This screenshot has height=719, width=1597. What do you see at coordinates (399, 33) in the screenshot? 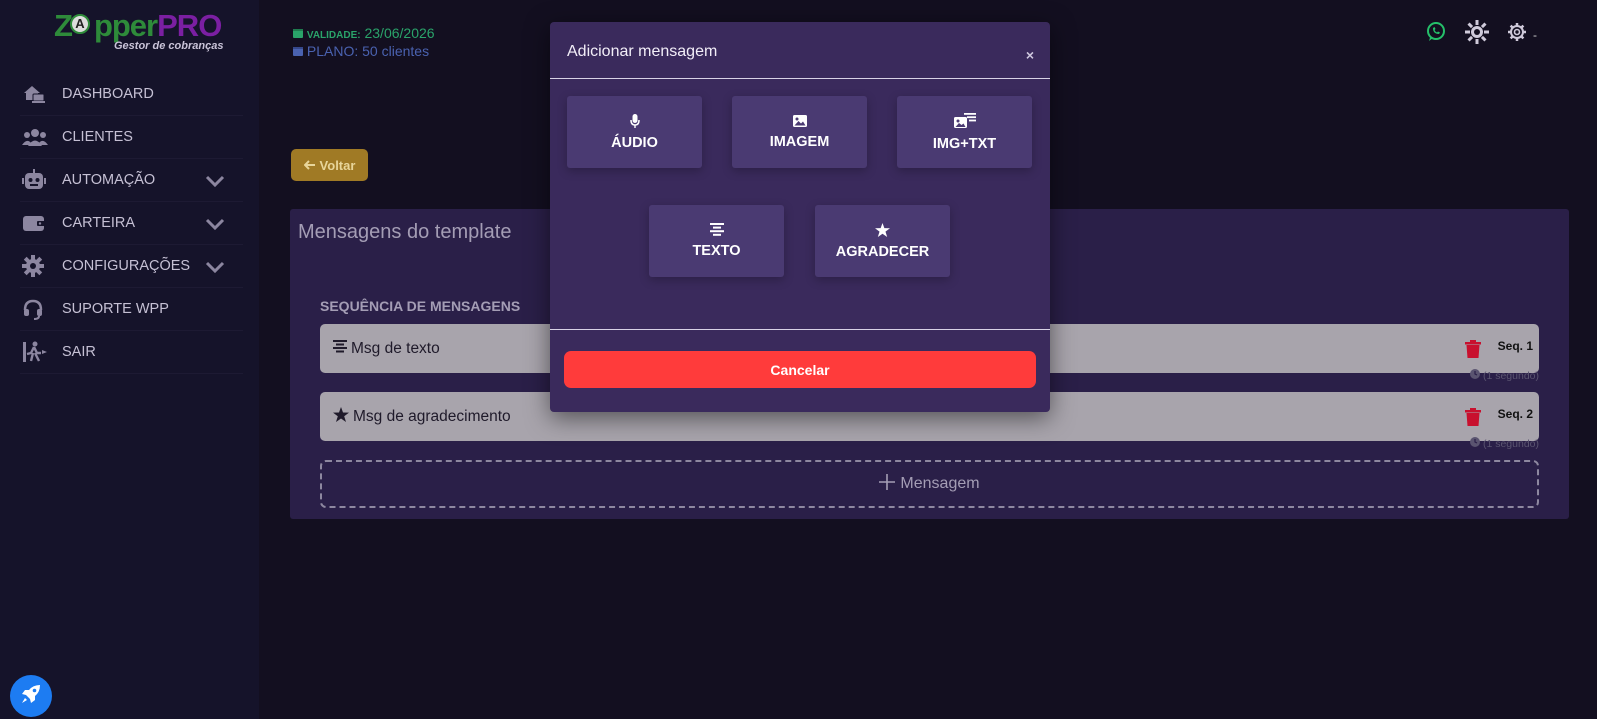
I see `validity-value: 23/06/2026` at bounding box center [399, 33].